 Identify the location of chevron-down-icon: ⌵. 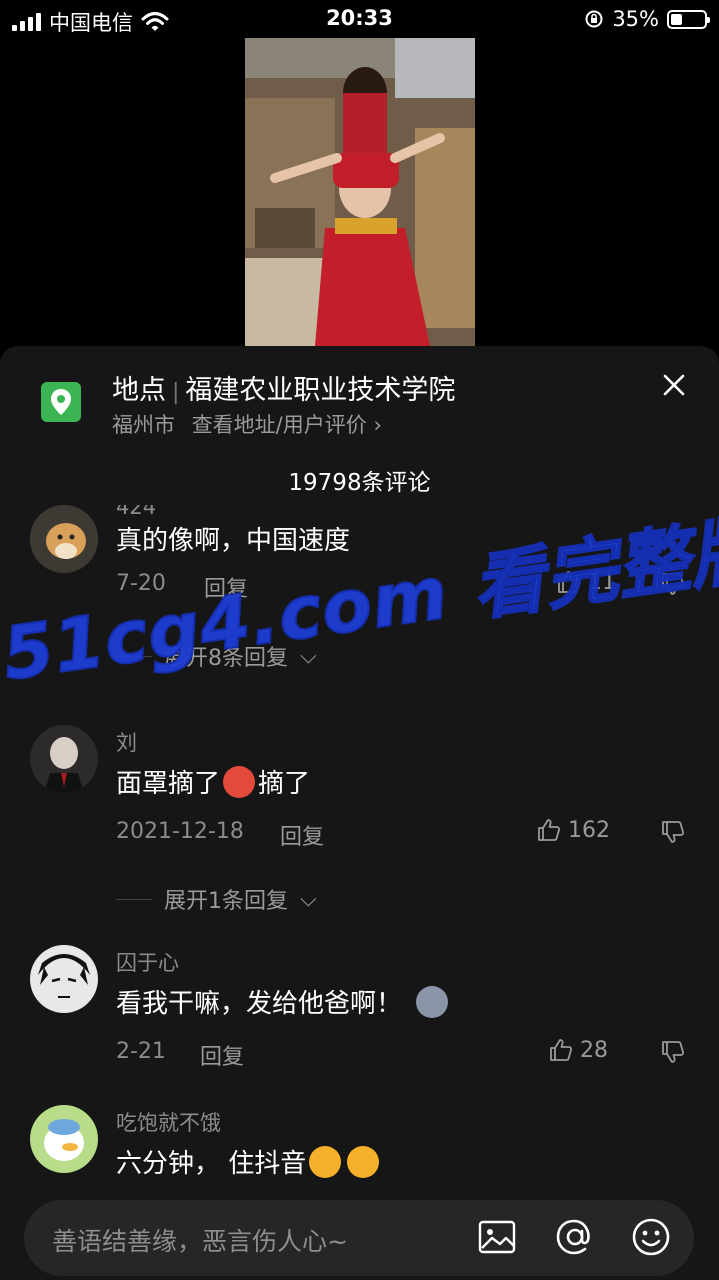
(308, 899).